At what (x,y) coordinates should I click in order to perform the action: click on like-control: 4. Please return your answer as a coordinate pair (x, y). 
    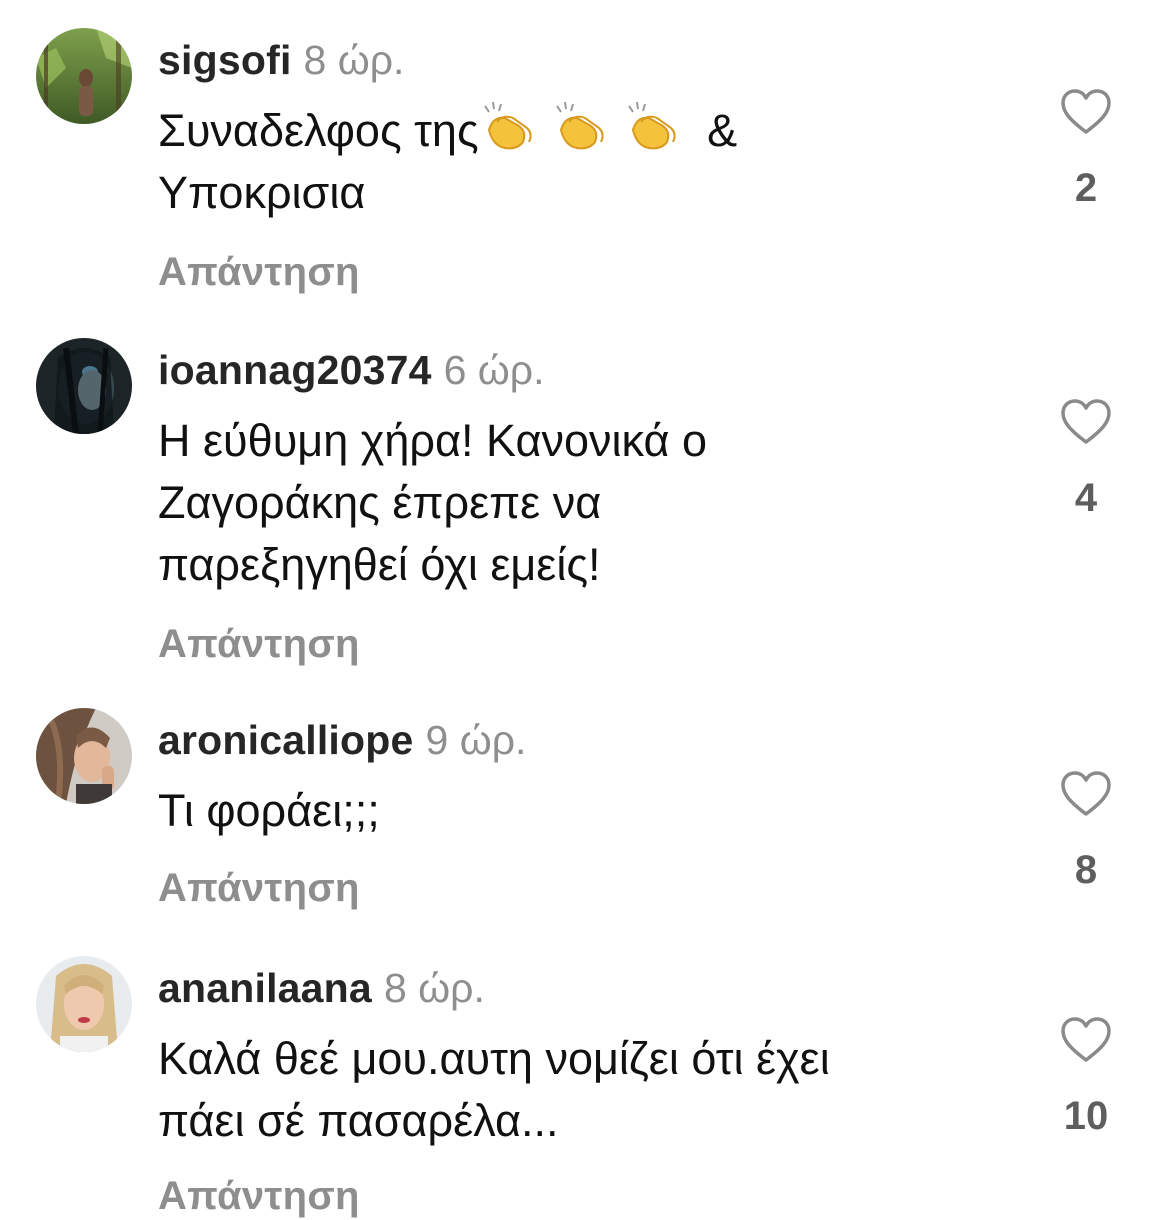
    Looking at the image, I should click on (1086, 460).